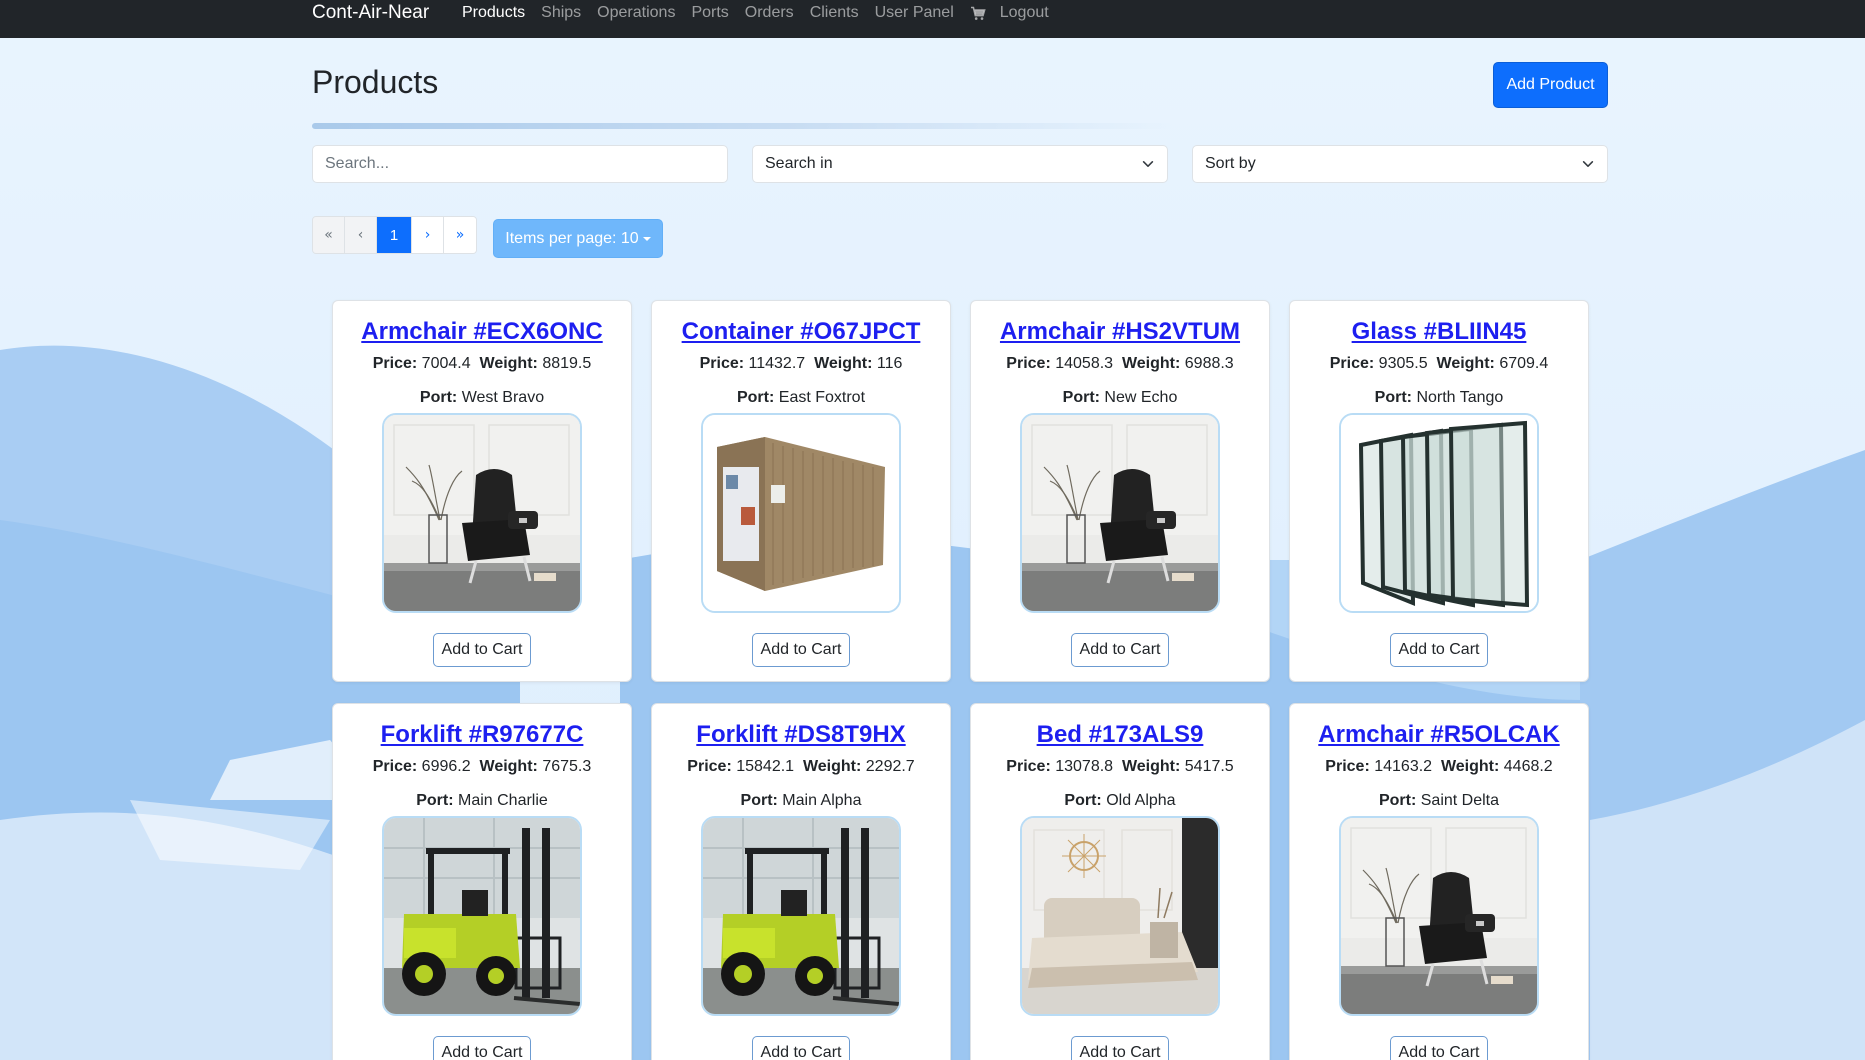  I want to click on price-value: 15842.1, so click(765, 766).